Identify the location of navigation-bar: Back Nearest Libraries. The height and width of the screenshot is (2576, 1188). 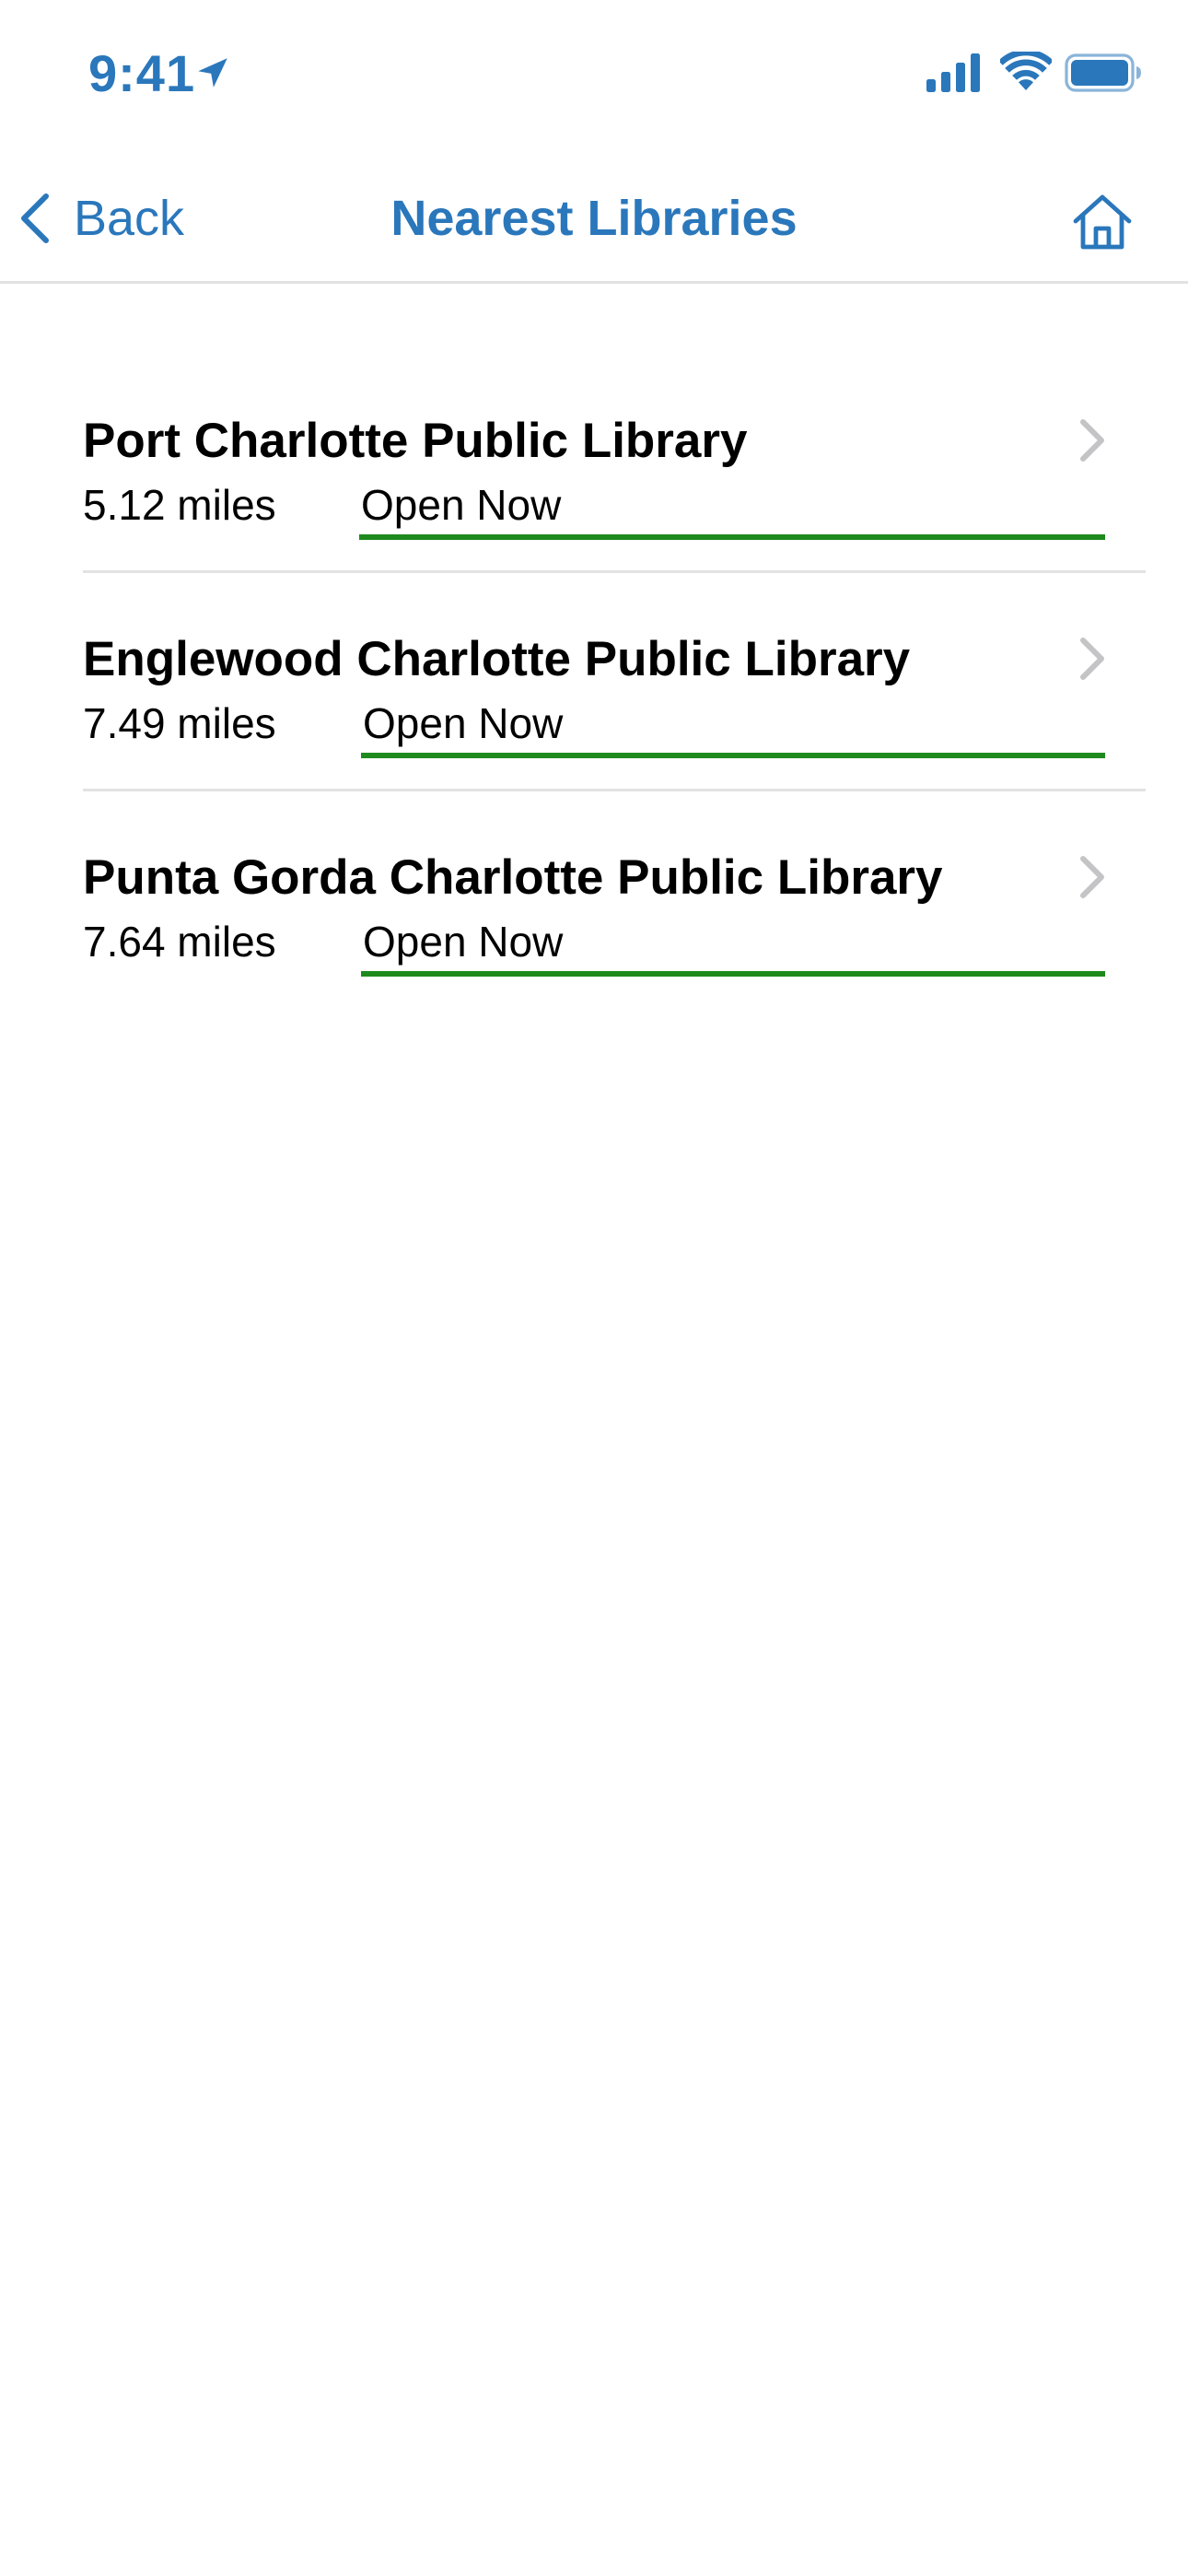
(594, 215).